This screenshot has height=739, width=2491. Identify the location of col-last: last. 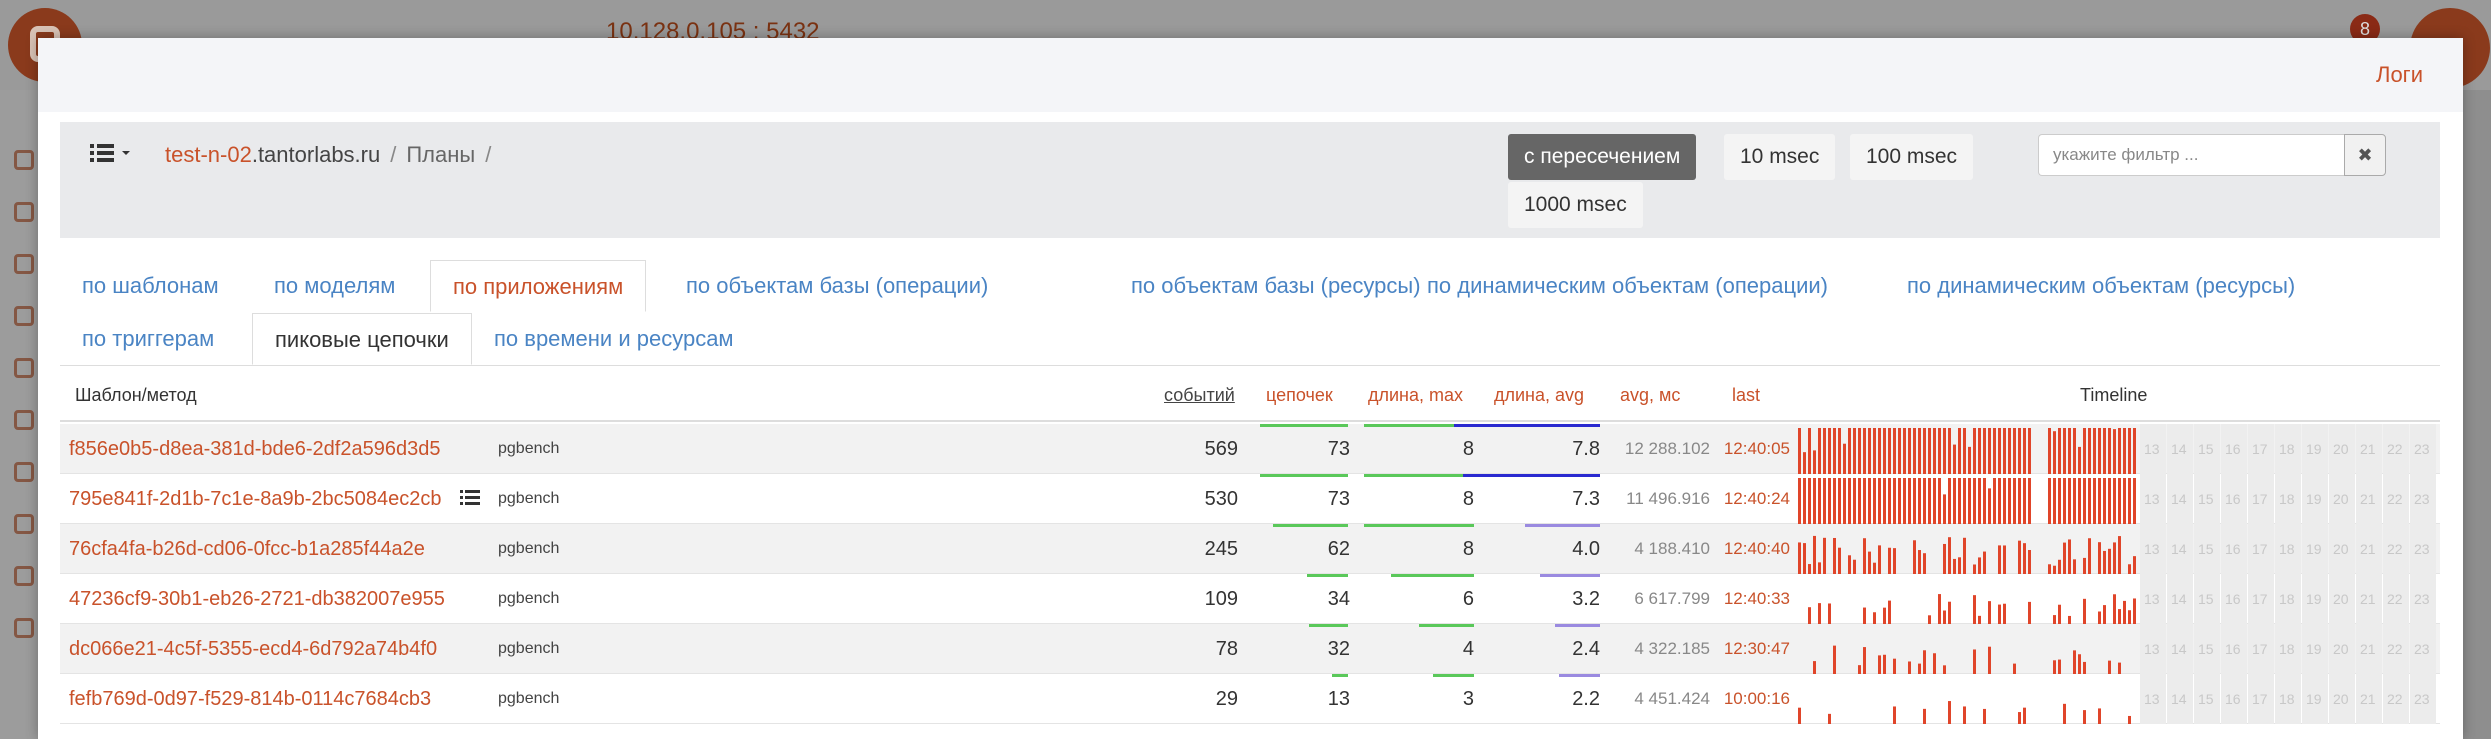
(1746, 395).